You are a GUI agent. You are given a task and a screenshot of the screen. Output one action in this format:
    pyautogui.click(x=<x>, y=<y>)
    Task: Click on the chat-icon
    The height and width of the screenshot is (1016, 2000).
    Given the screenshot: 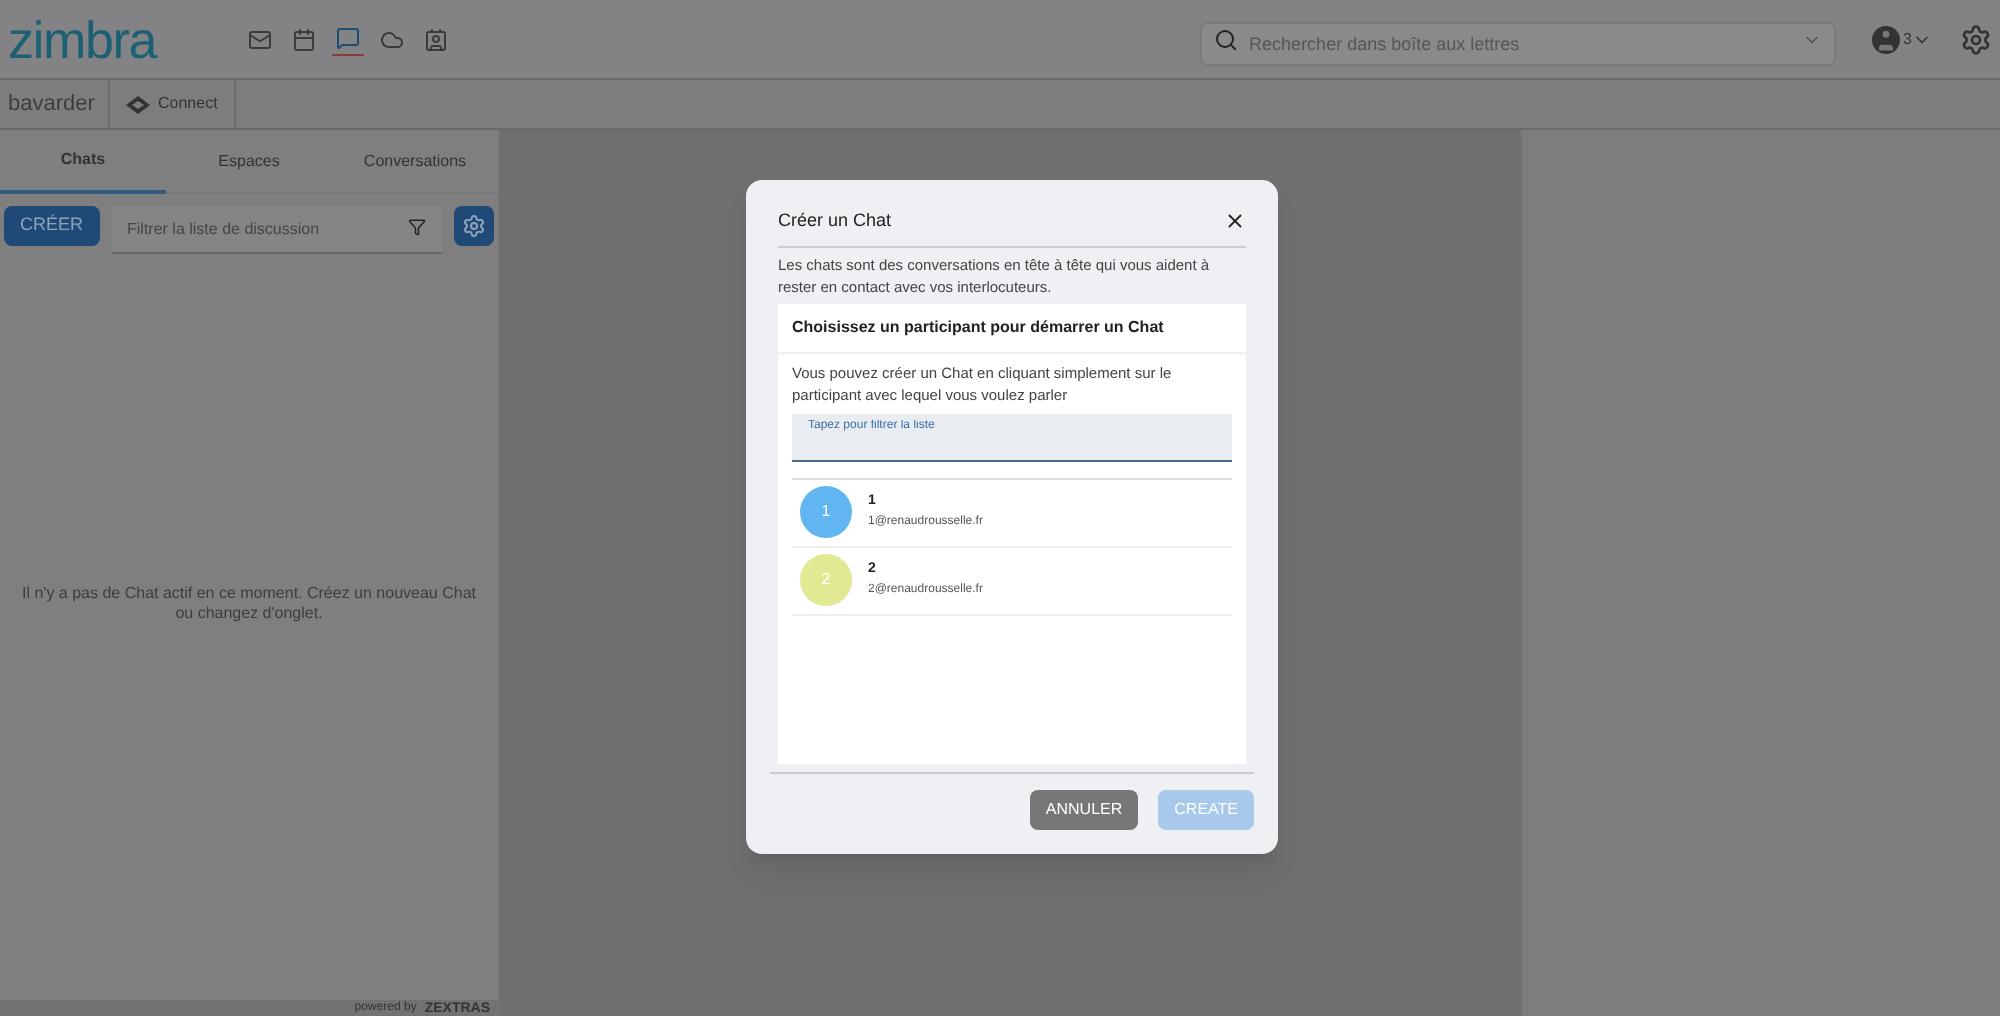 What is the action you would take?
    pyautogui.click(x=348, y=38)
    